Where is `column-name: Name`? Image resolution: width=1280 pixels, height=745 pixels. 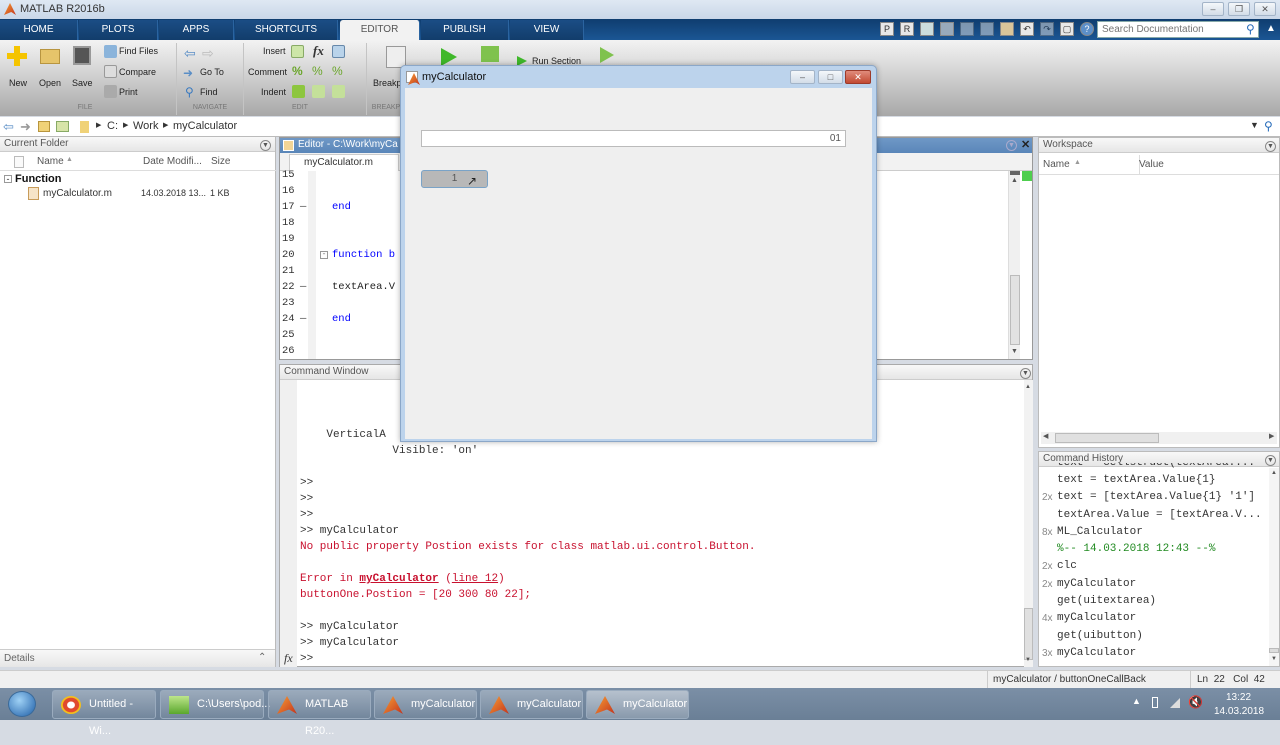 column-name: Name is located at coordinates (50, 161).